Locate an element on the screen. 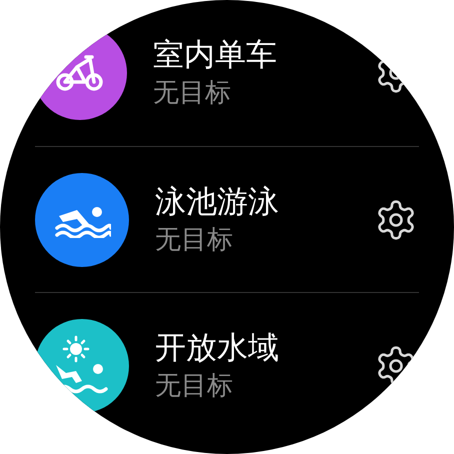 This screenshot has width=454, height=454. activity-title: 室内单车 is located at coordinates (215, 55).